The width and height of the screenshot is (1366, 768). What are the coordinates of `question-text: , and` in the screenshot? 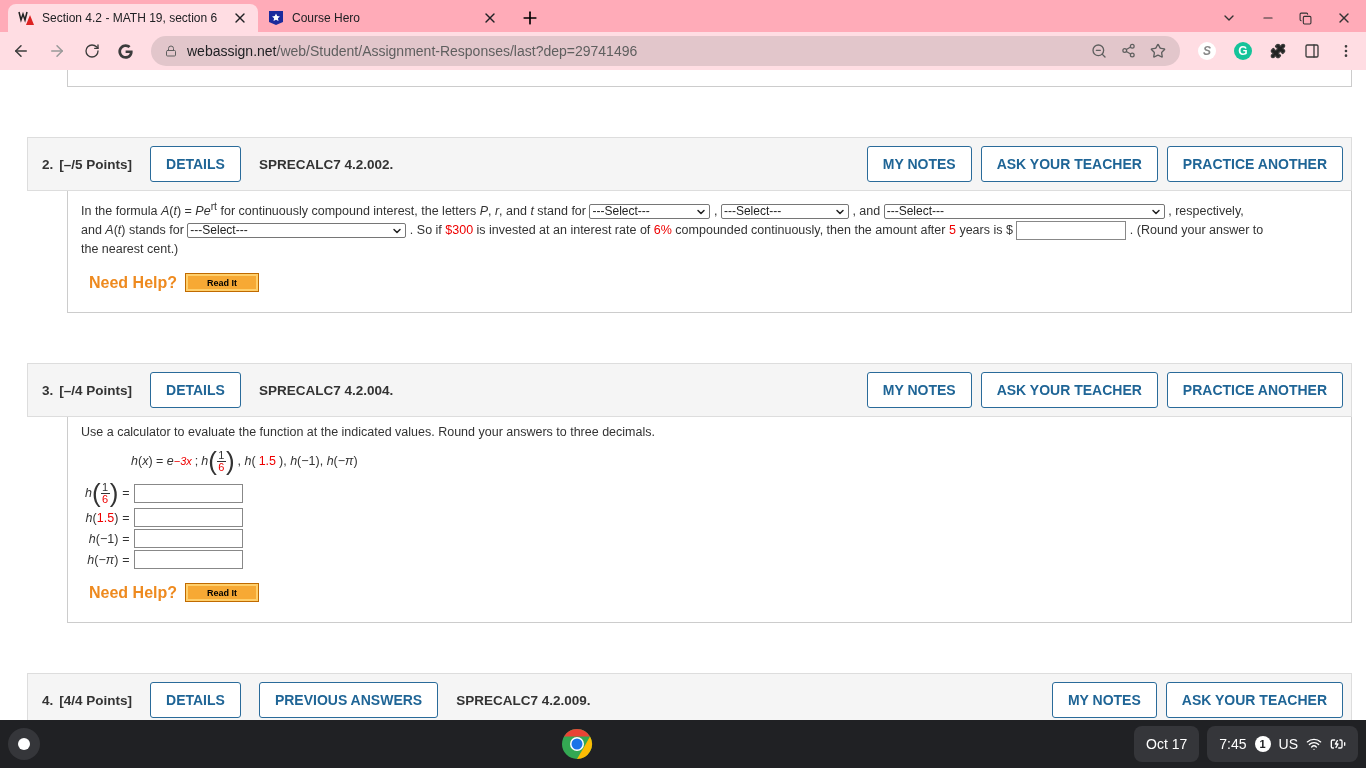 It's located at (866, 211).